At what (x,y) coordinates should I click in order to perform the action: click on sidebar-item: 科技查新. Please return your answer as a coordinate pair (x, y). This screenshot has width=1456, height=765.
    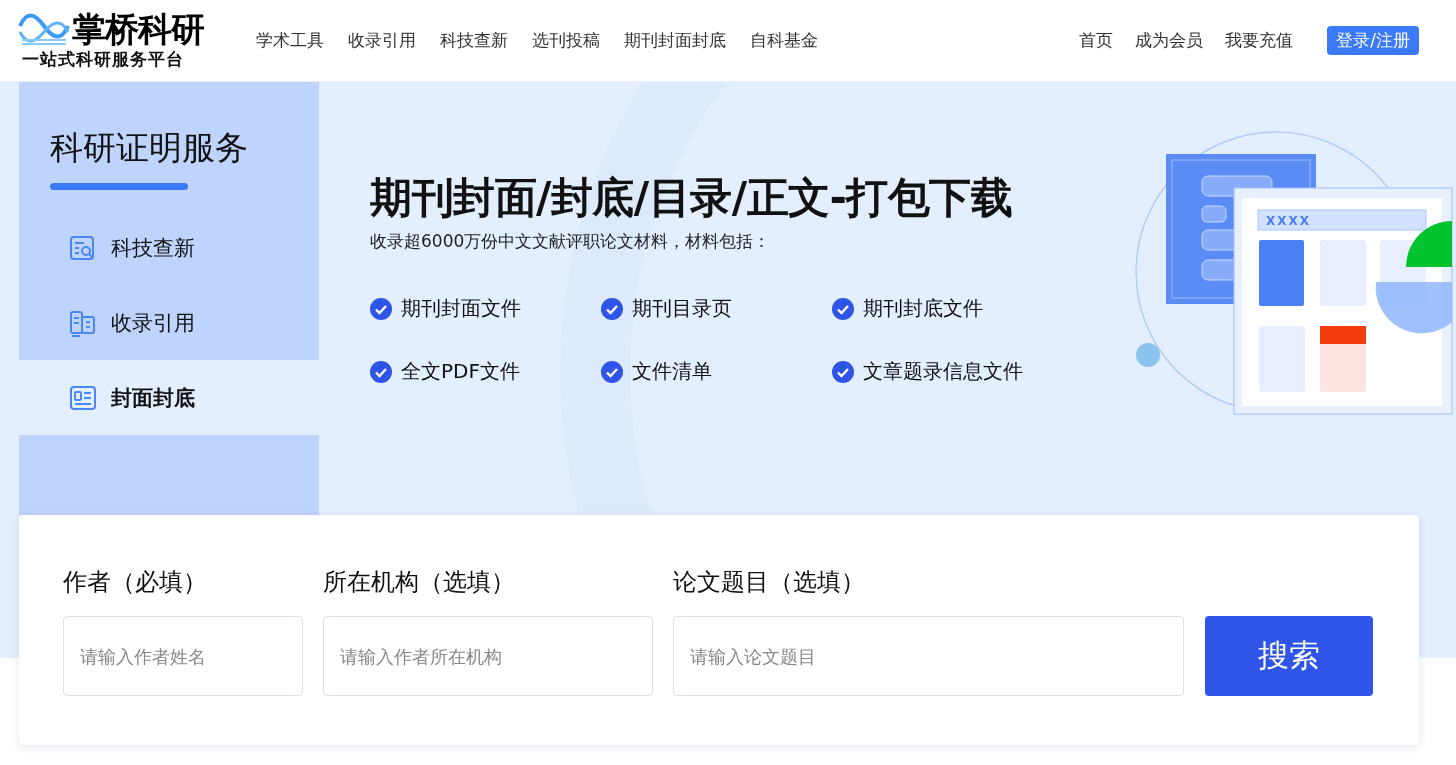
    Looking at the image, I should click on (169, 247).